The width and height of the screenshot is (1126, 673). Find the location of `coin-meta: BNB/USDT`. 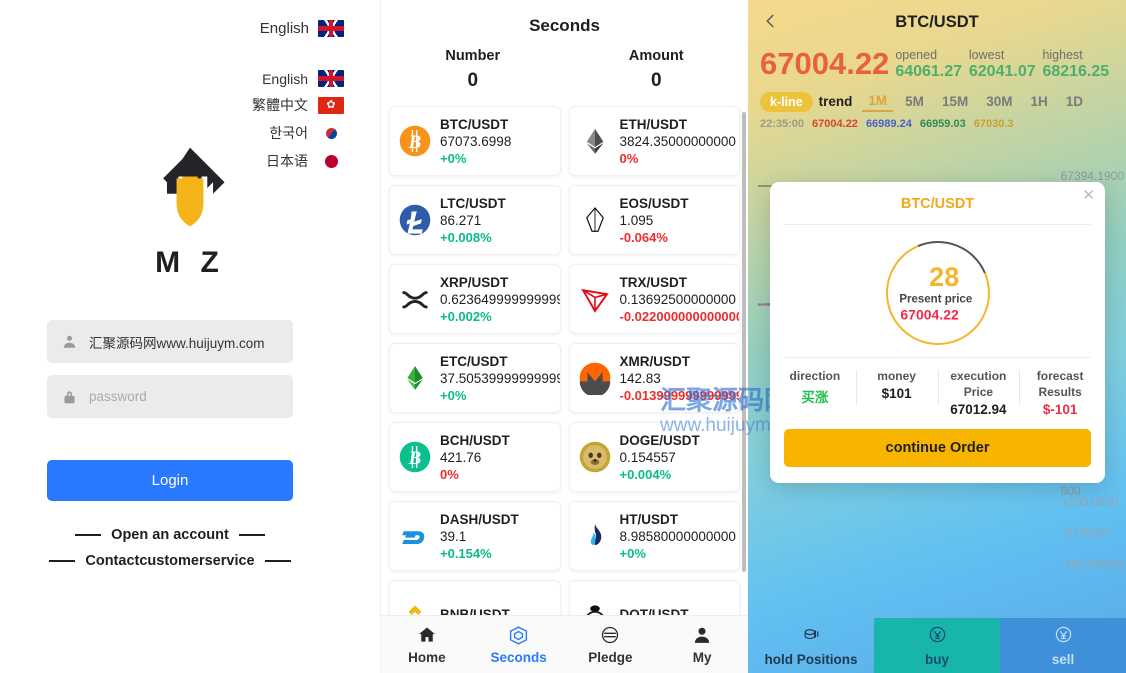

coin-meta: BNB/USDT is located at coordinates (497, 611).